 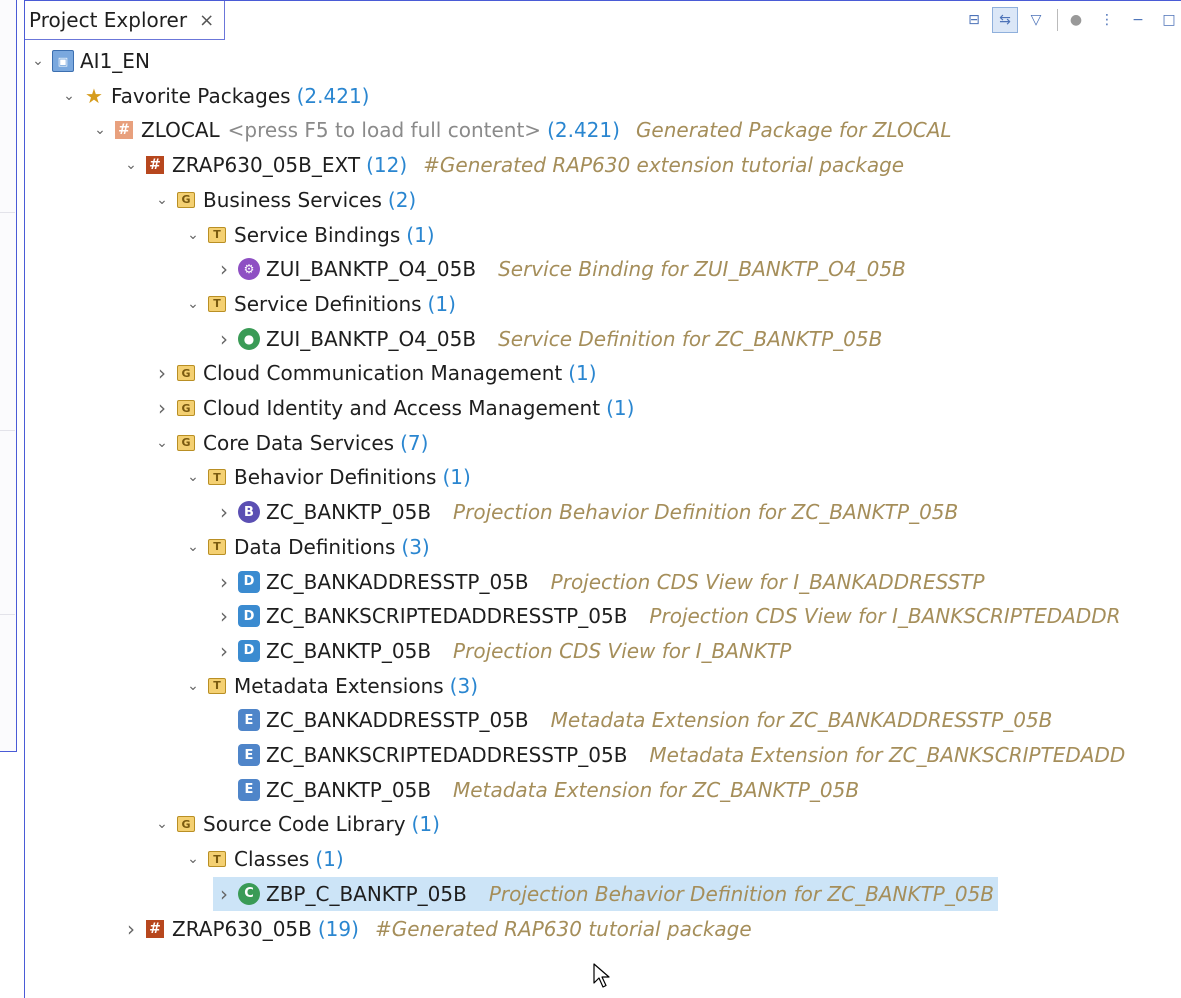 I want to click on project-icon: ▣, so click(x=63, y=61).